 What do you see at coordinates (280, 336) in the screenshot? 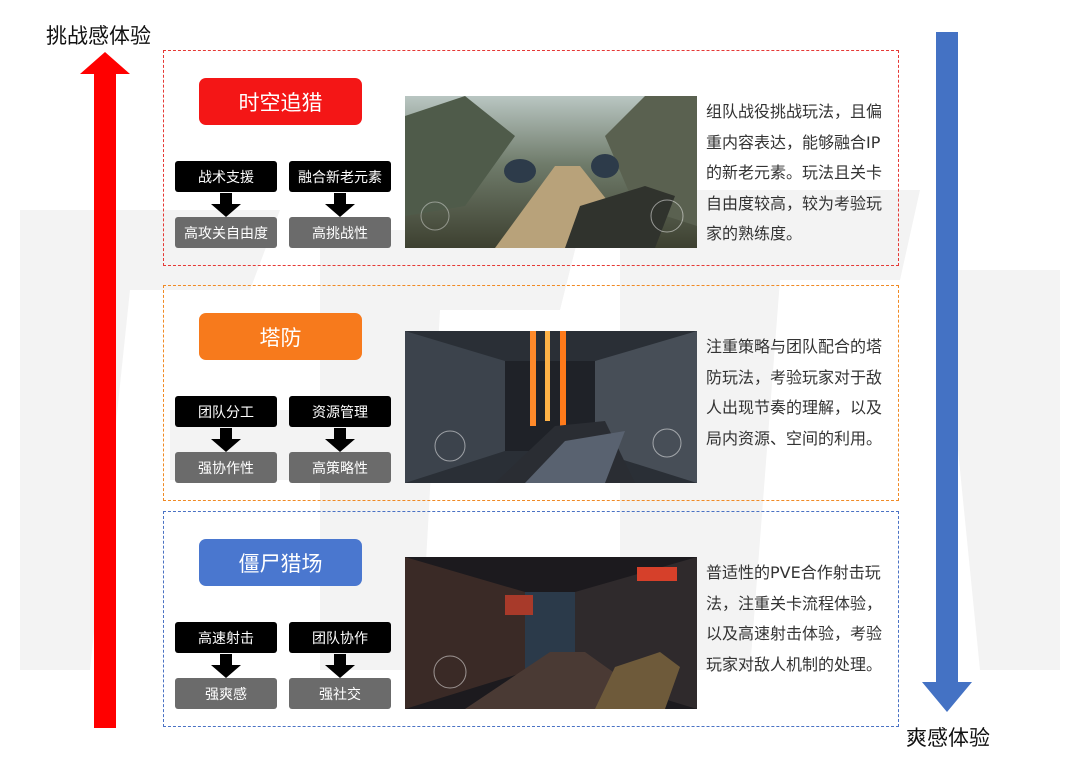
I see `mode-title: 塔防` at bounding box center [280, 336].